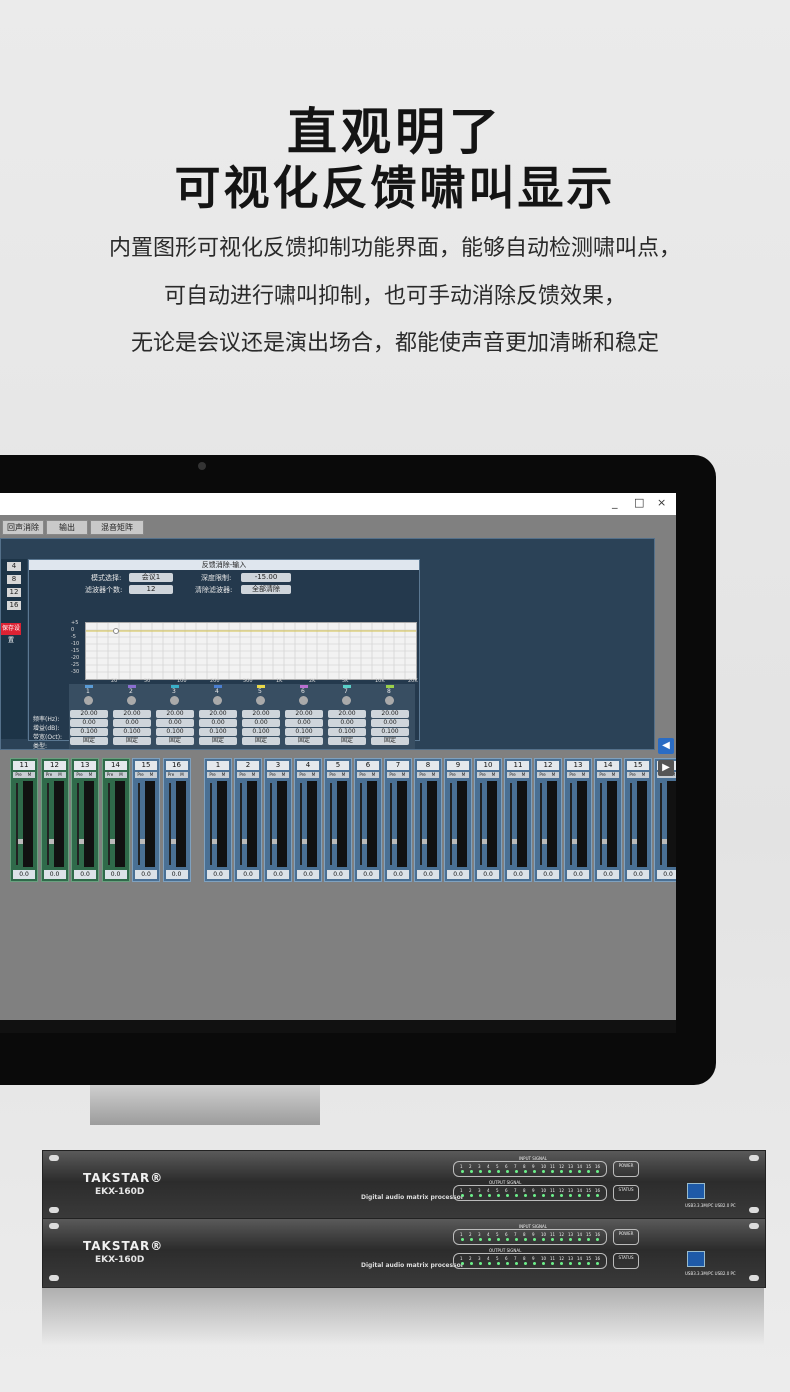 The height and width of the screenshot is (1392, 790). Describe the element at coordinates (639, 502) in the screenshot. I see `maximize-button: □` at that location.